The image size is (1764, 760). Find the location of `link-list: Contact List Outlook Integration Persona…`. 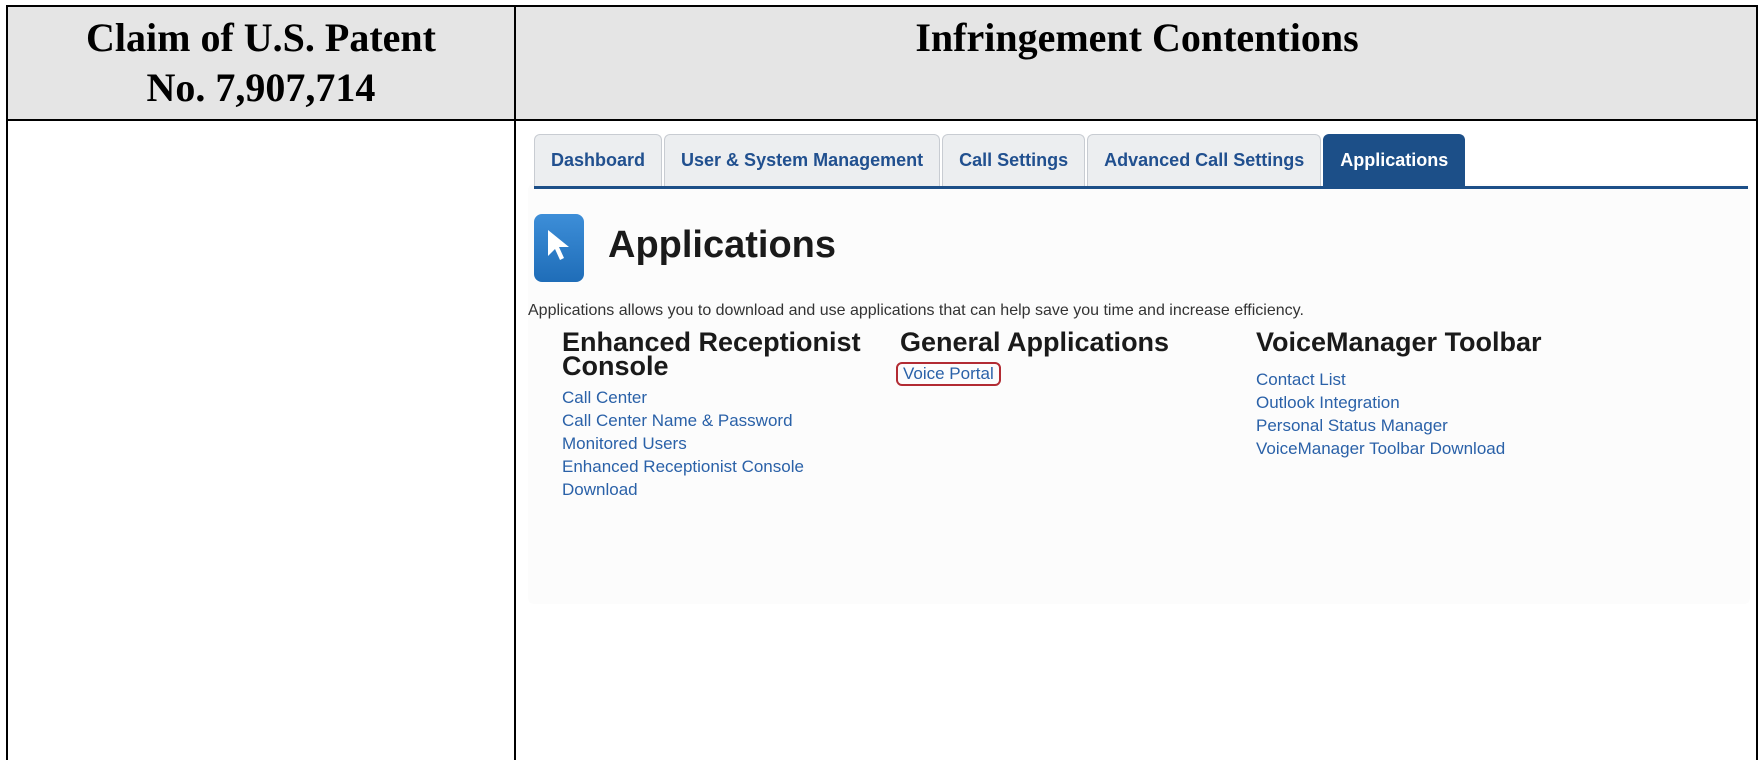

link-list: Contact List Outlook Integration Persona… is located at coordinates (1421, 414).